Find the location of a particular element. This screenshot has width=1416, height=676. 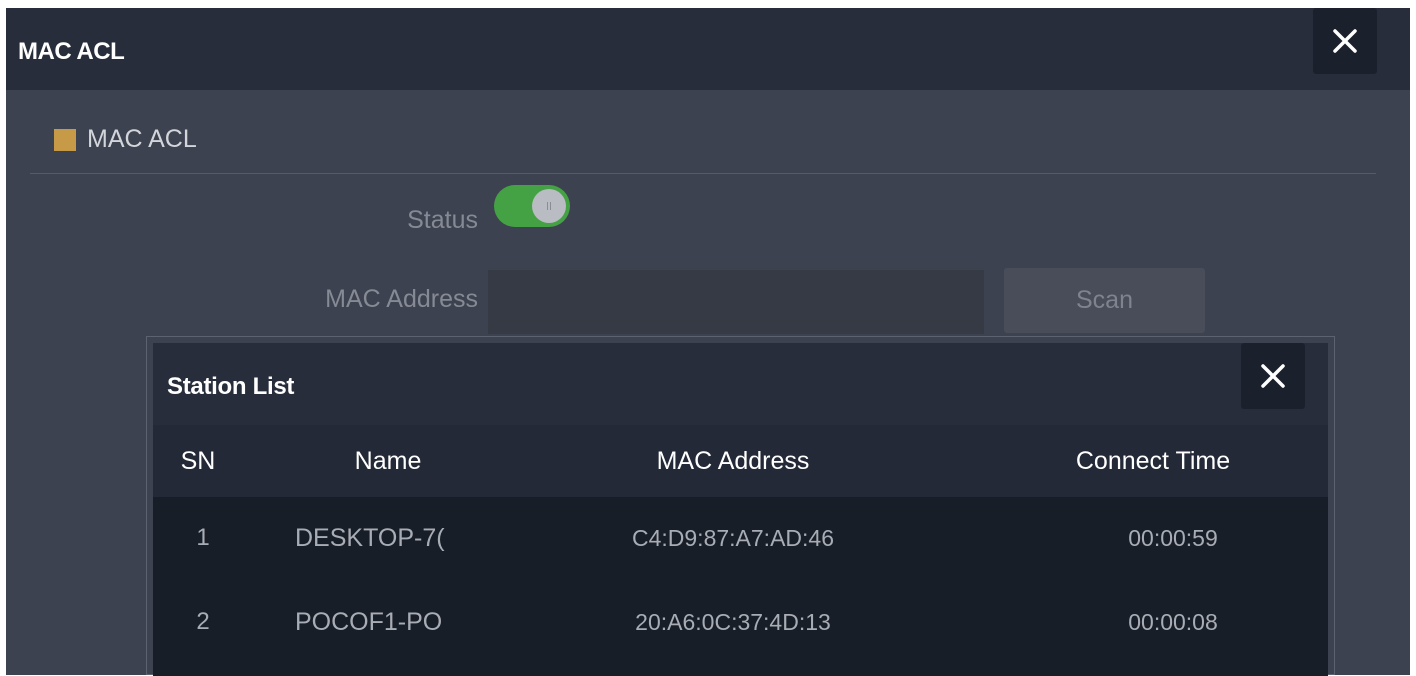

table-row: 2 POCOF1-PO 20:A6:0C:37:4D:13 00:00:08 is located at coordinates (740, 622).